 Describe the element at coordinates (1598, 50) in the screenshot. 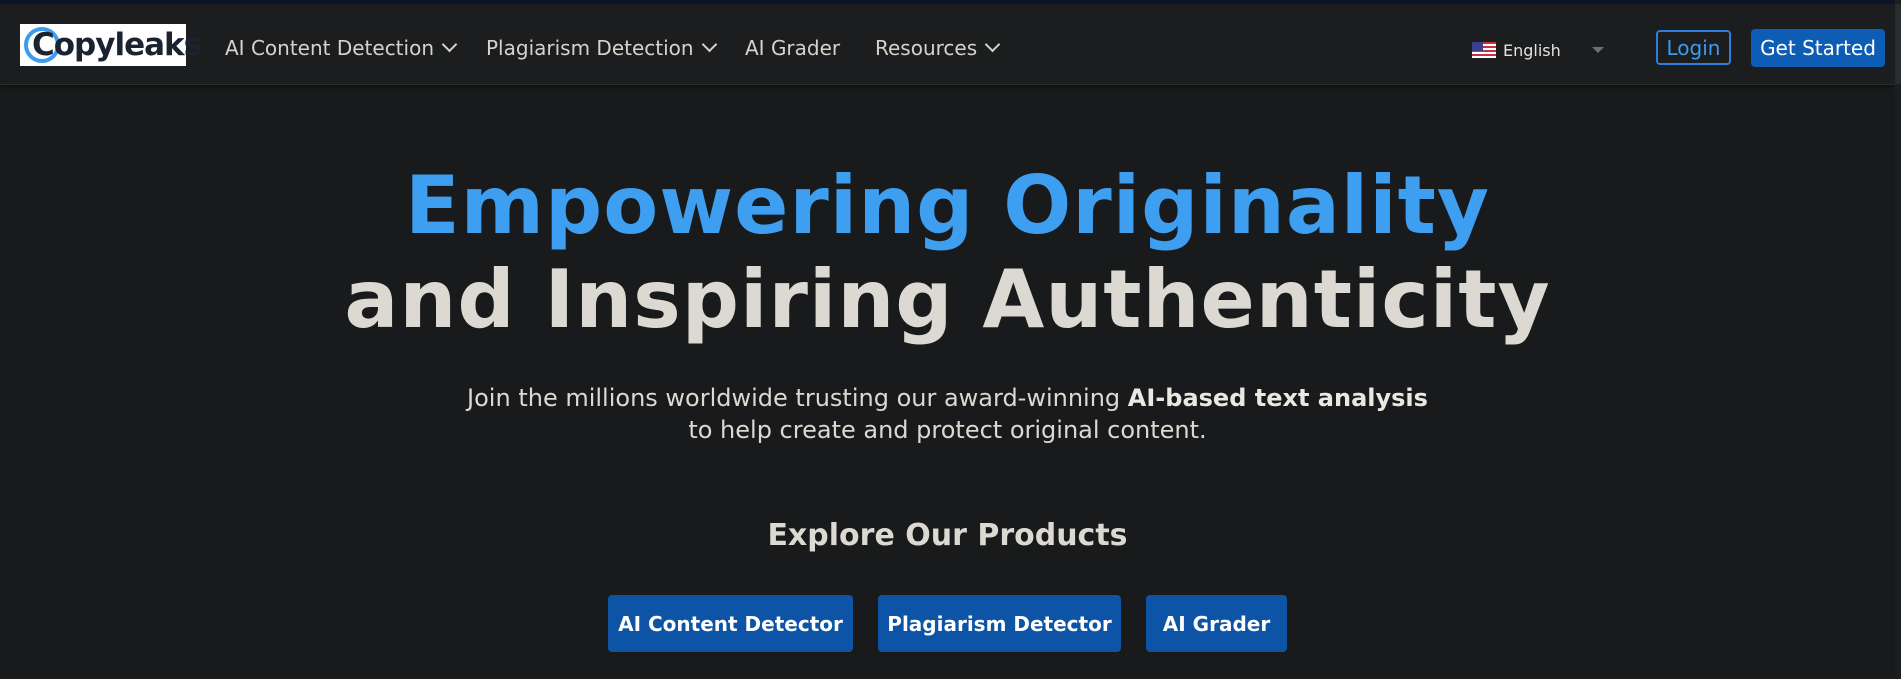

I see `caret-down-icon` at that location.